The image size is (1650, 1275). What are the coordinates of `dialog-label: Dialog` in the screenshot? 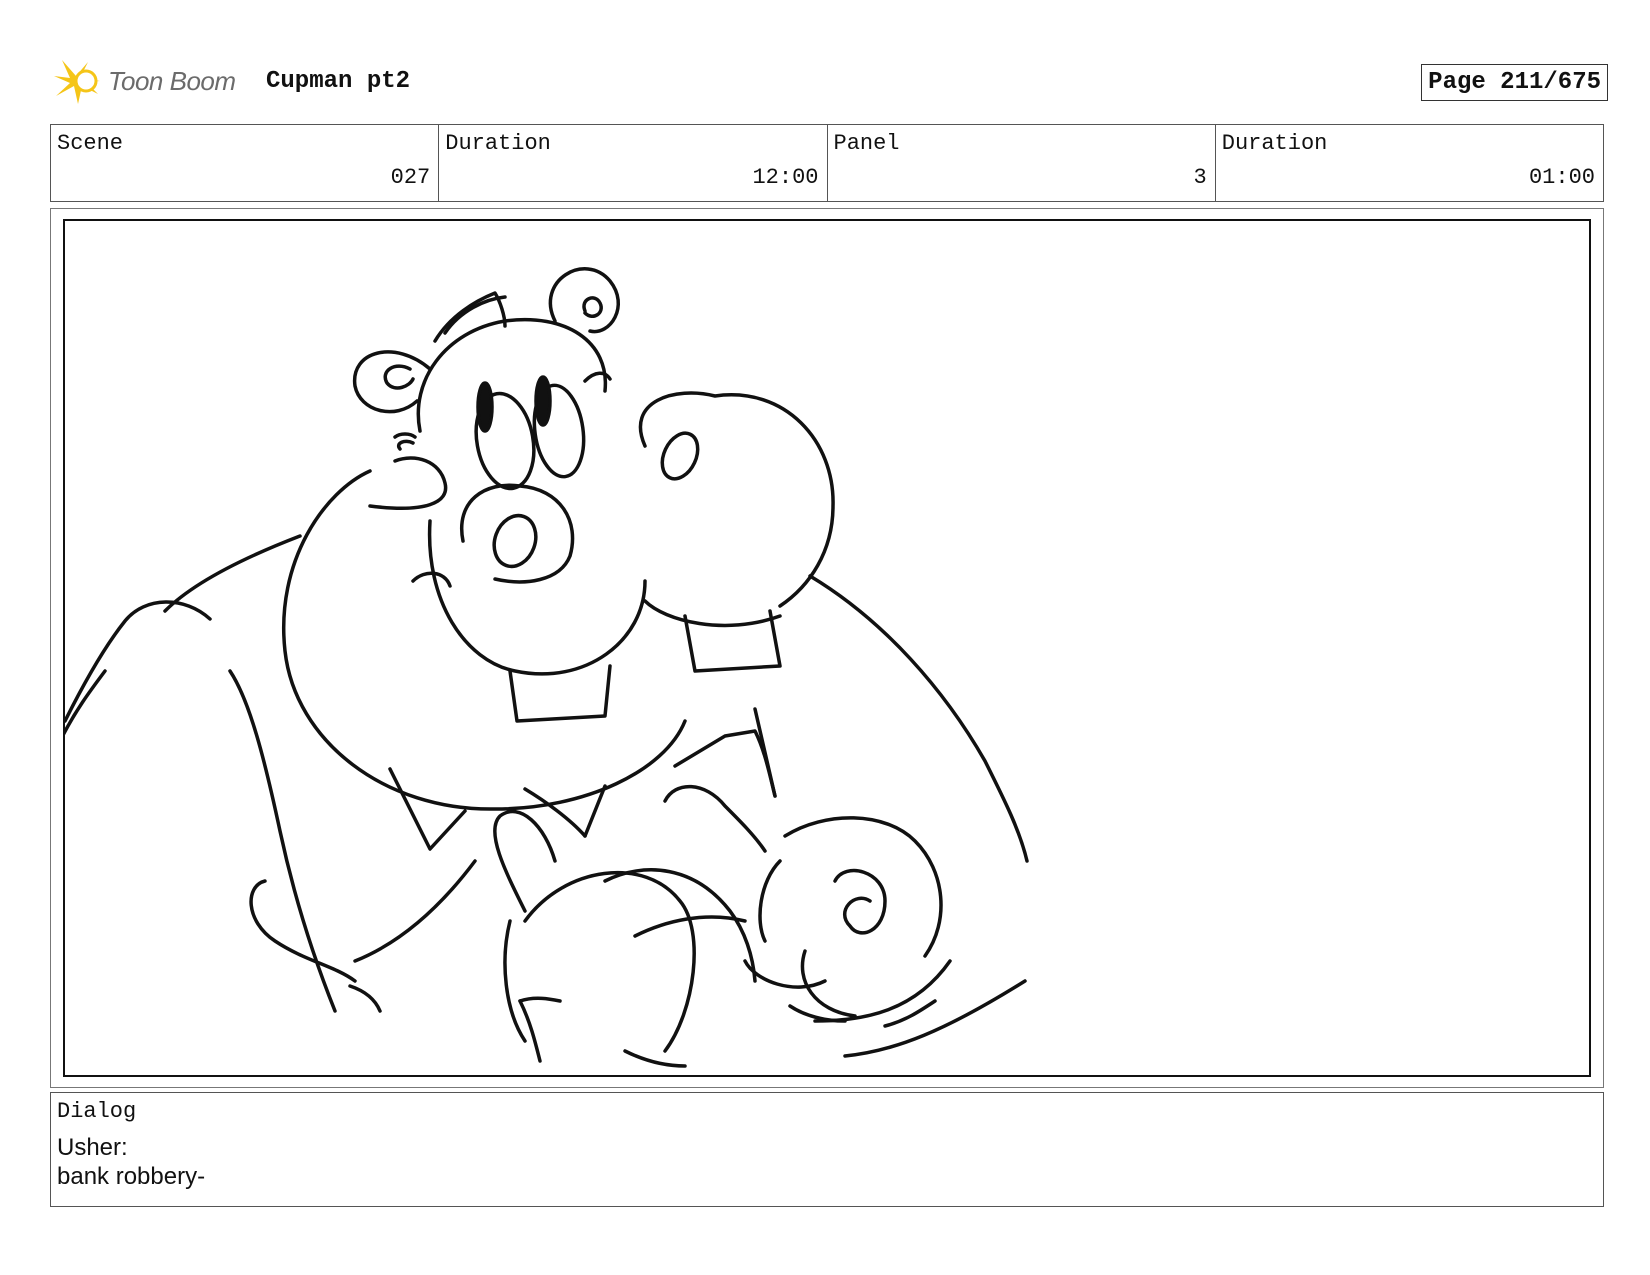 It's located at (97, 1111).